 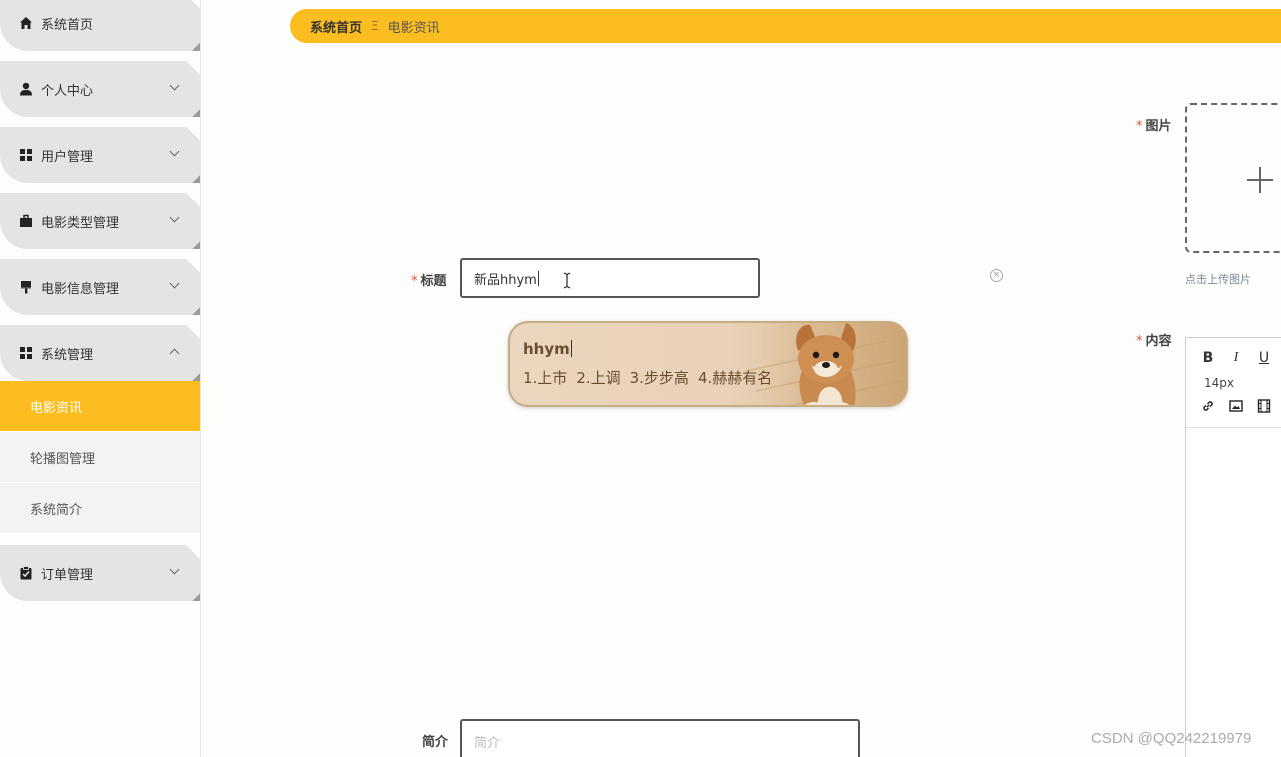 What do you see at coordinates (26, 89) in the screenshot?
I see `user-icon` at bounding box center [26, 89].